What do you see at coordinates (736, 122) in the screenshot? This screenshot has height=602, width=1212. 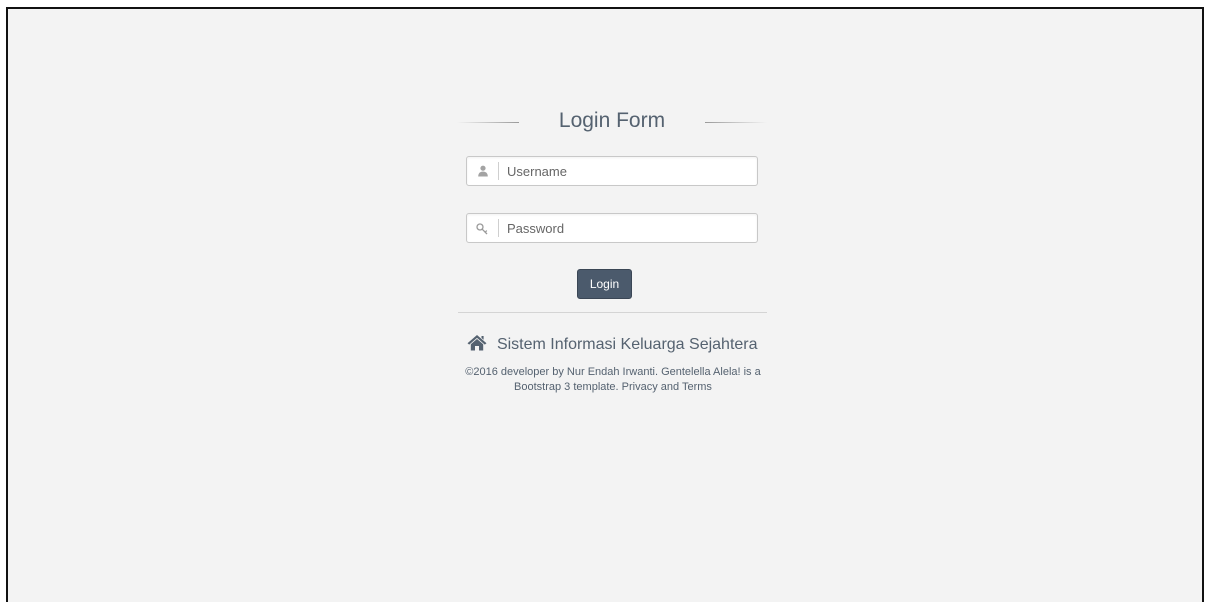 I see `title-divider-right` at bounding box center [736, 122].